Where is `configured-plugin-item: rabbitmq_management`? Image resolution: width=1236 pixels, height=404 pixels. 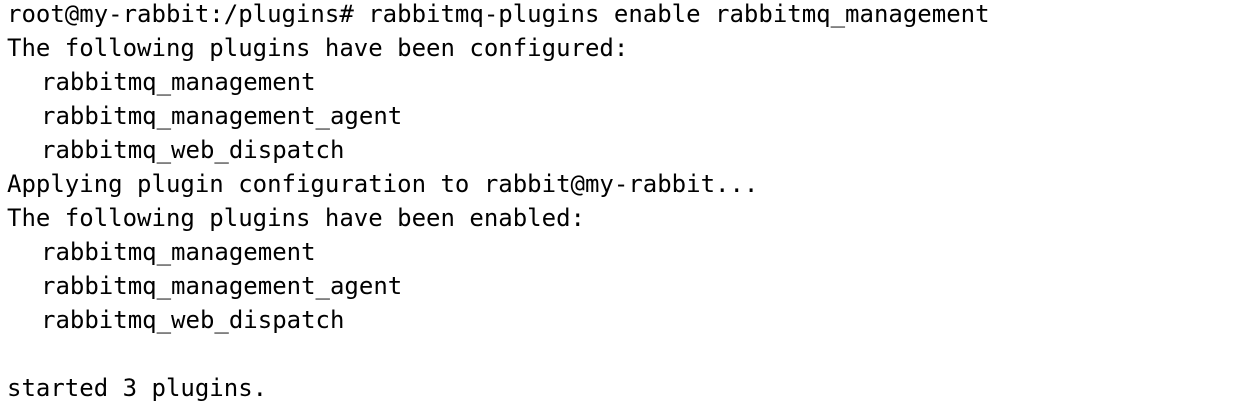 configured-plugin-item: rabbitmq_management is located at coordinates (178, 82).